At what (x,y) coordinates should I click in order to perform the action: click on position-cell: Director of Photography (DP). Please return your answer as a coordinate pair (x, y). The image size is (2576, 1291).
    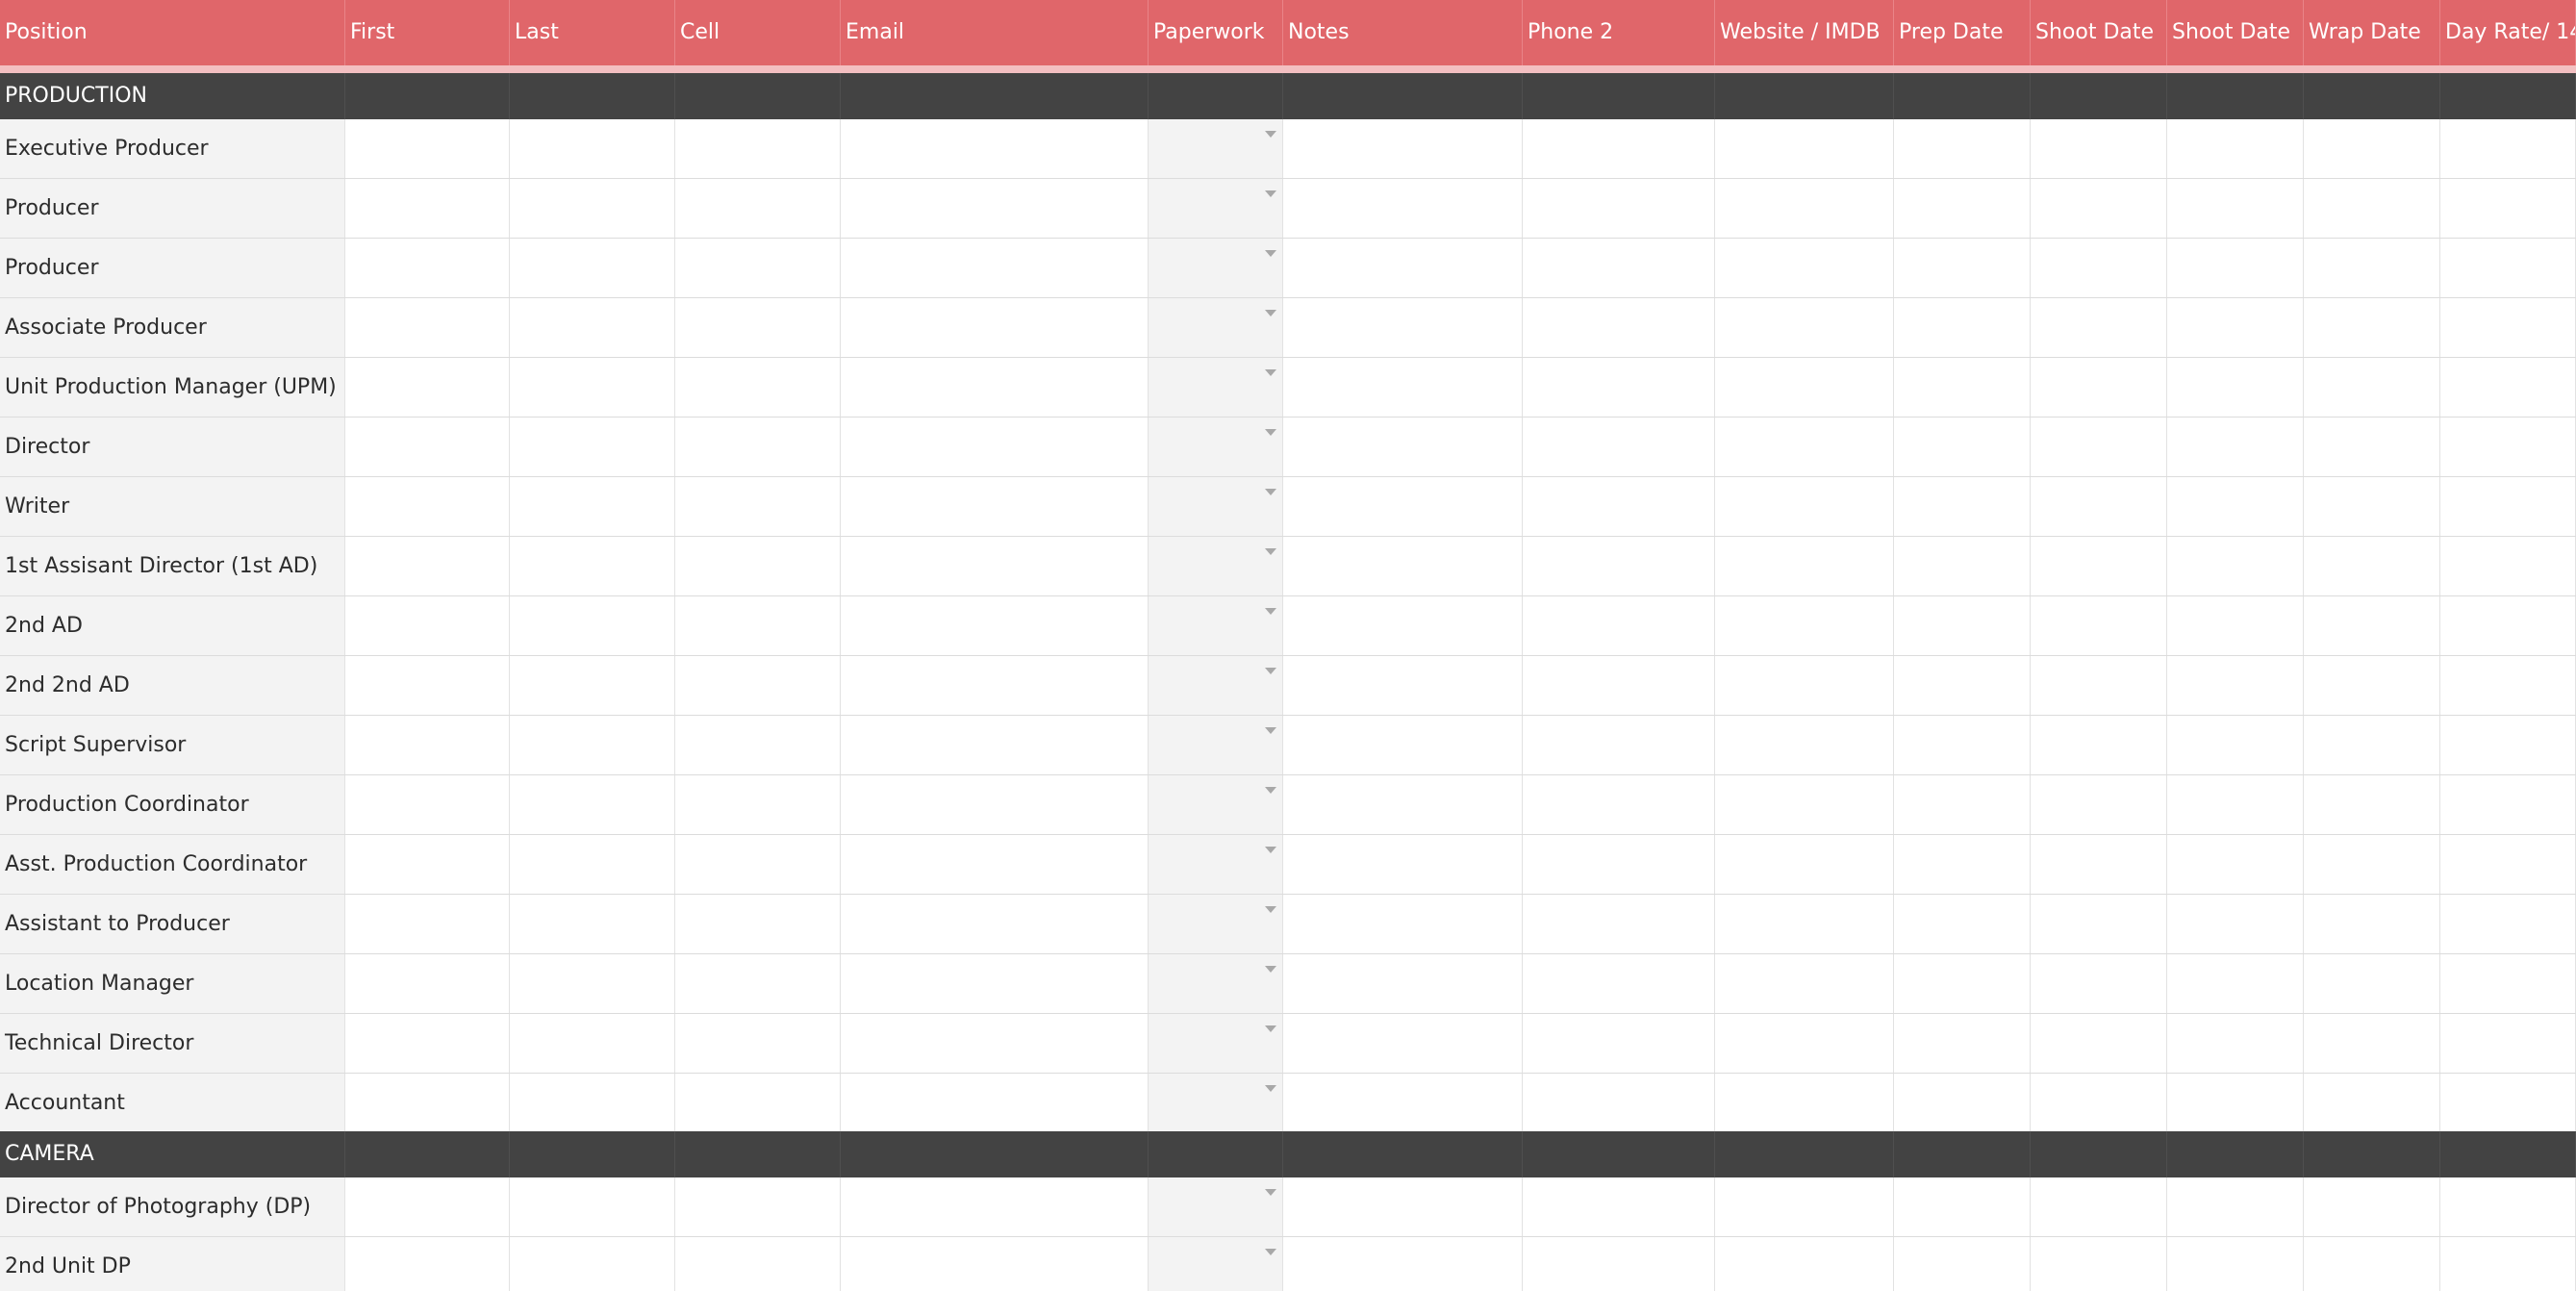
    Looking at the image, I should click on (172, 1206).